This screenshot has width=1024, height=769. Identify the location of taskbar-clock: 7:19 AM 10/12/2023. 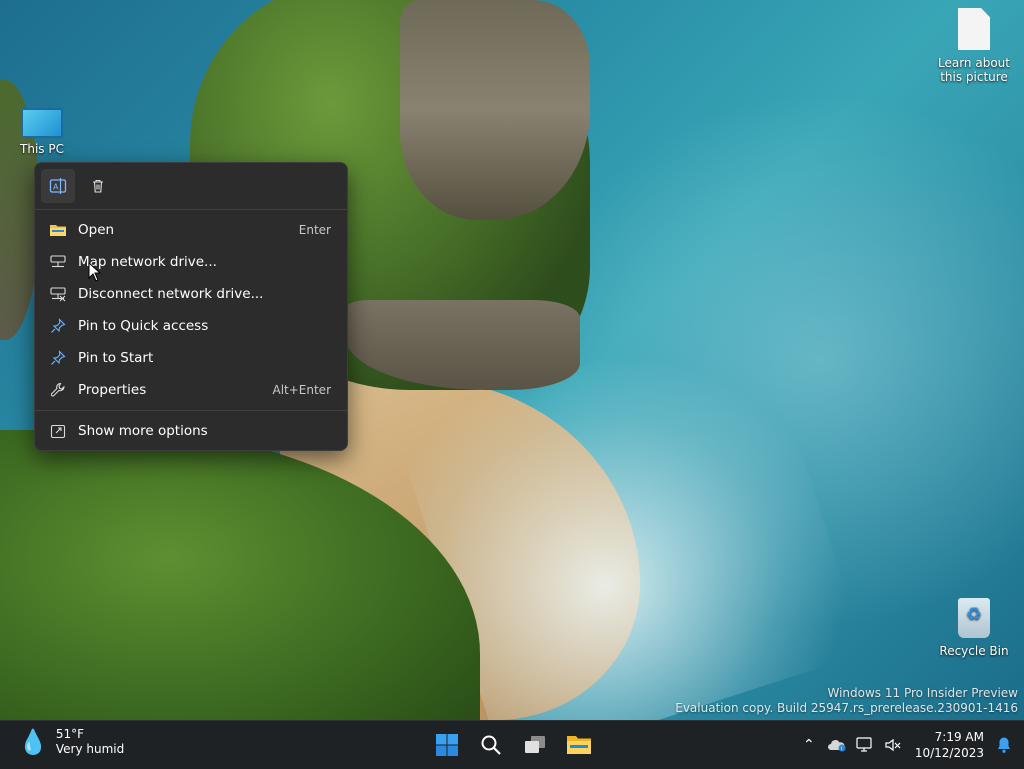
(949, 745).